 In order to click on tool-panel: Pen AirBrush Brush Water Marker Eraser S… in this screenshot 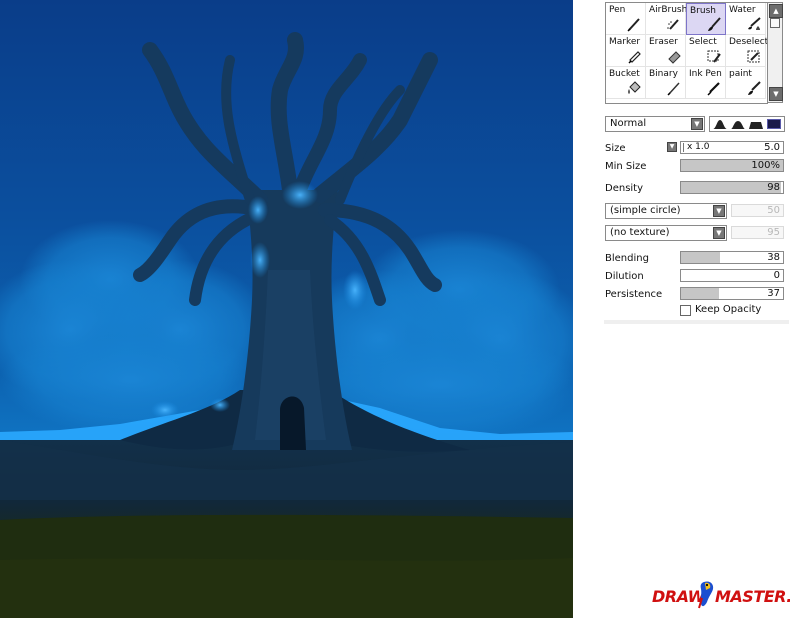, I will do `click(696, 165)`.